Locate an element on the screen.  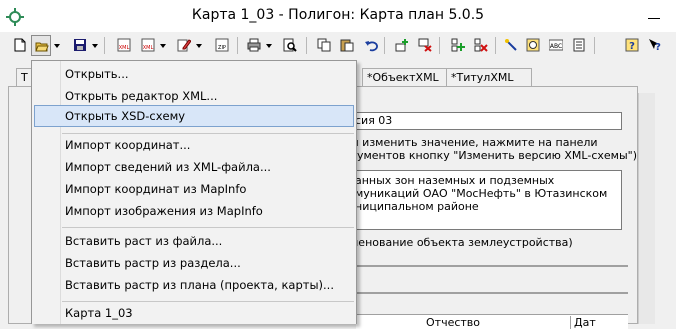
svg-text: ZIP is located at coordinates (222, 48).